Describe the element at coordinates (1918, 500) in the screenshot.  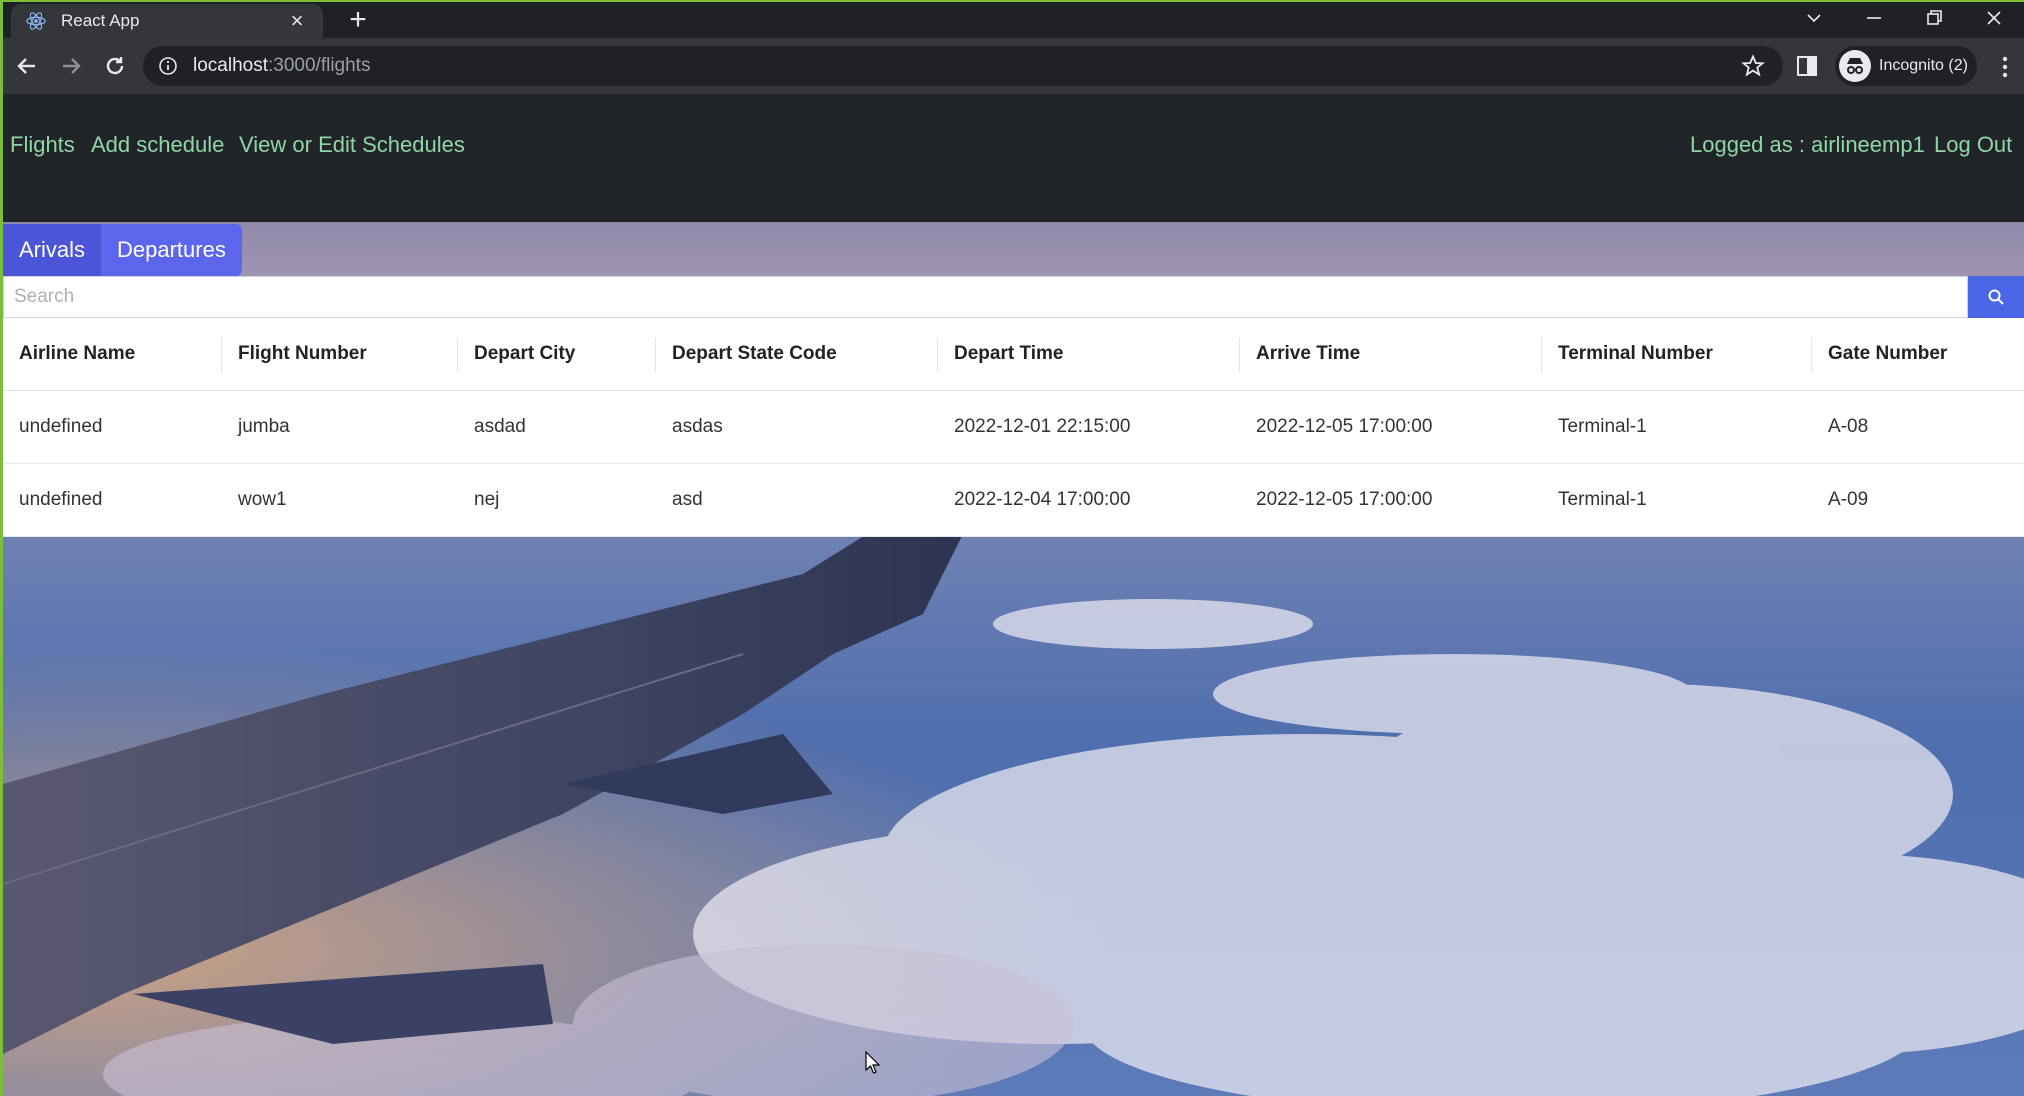
I see `cell-gate-number: A-09` at that location.